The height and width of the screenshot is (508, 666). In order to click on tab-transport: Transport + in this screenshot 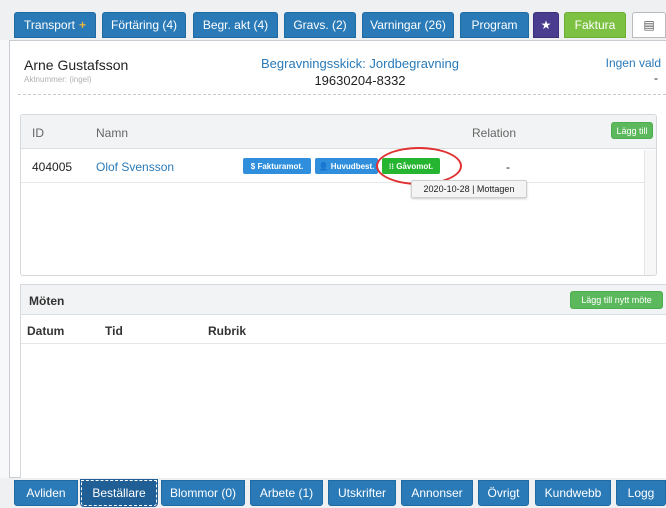, I will do `click(55, 25)`.